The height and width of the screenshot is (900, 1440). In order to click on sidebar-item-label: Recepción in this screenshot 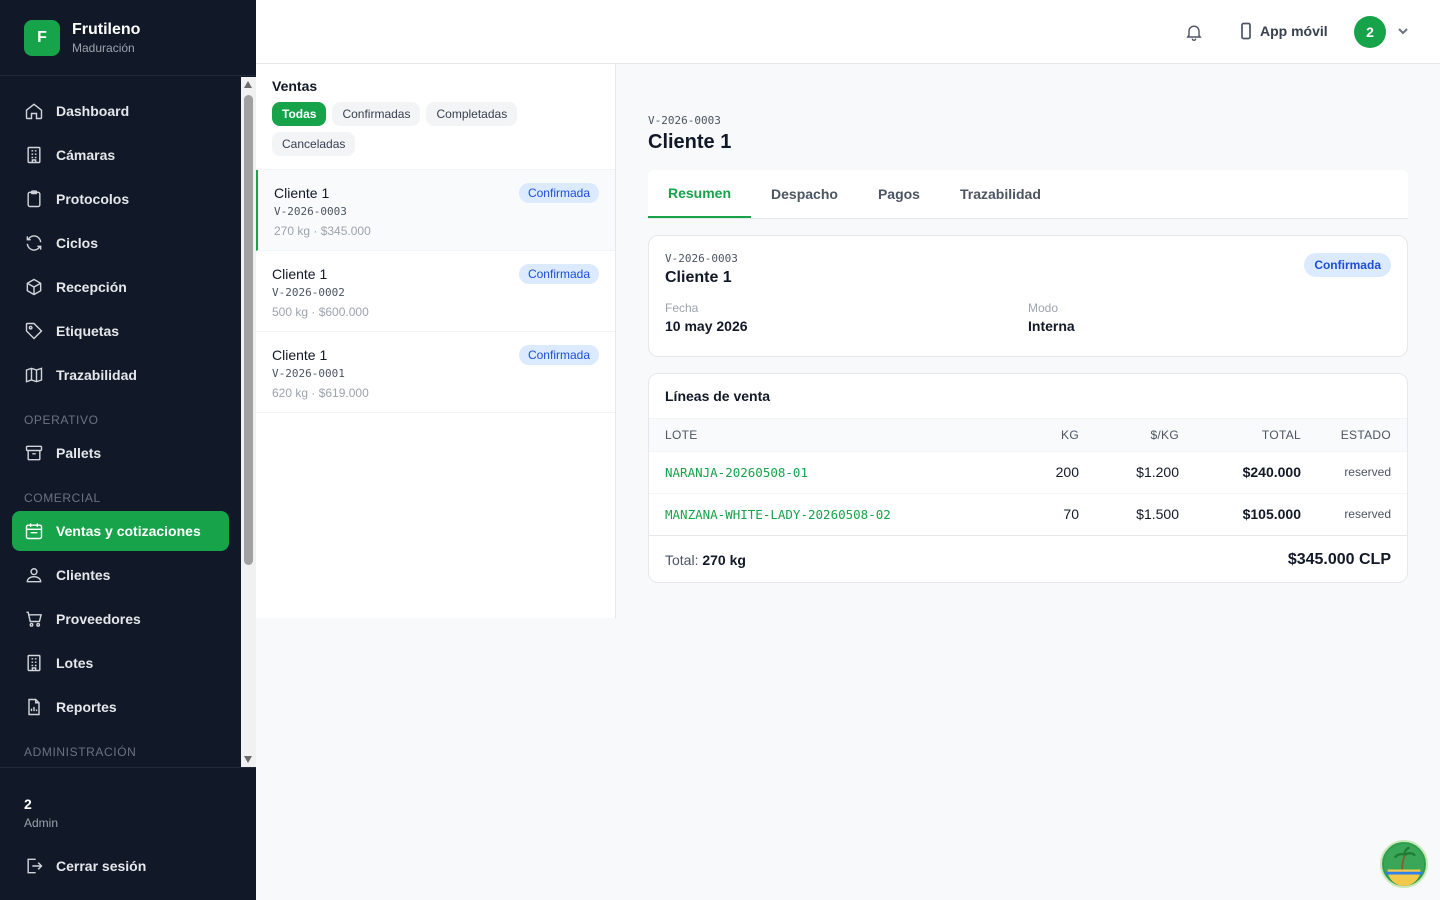, I will do `click(91, 287)`.